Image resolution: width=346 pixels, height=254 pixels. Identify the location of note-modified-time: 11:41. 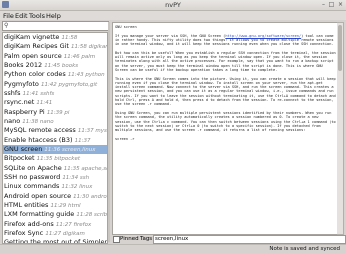
(44, 103).